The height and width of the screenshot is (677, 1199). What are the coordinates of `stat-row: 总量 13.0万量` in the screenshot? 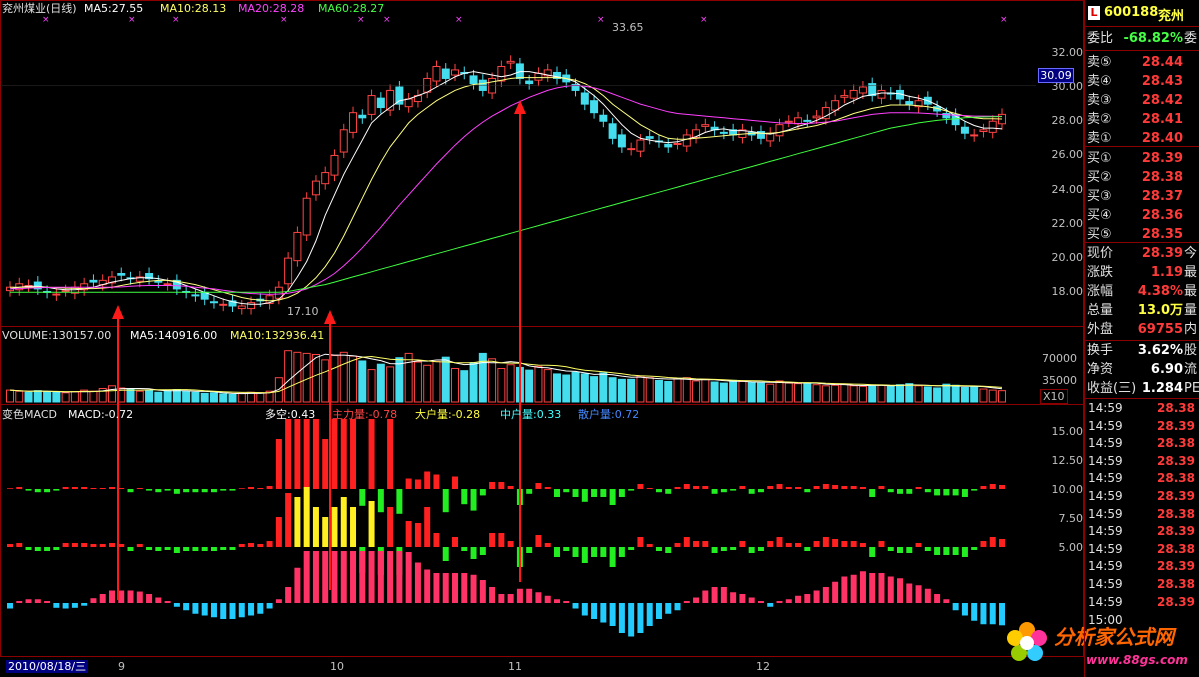 It's located at (1142, 310).